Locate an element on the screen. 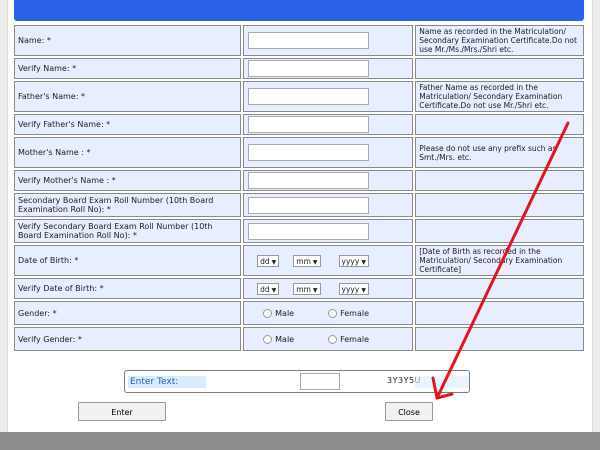 The height and width of the screenshot is (450, 600). window-bottom-bar is located at coordinates (300, 441).